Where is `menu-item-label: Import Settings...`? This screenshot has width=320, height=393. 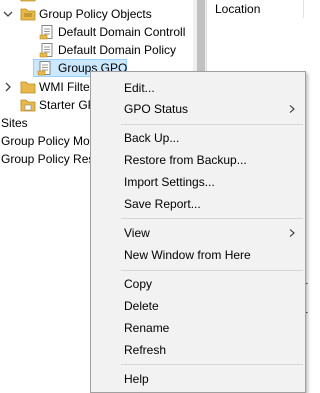
menu-item-label: Import Settings... is located at coordinates (169, 182).